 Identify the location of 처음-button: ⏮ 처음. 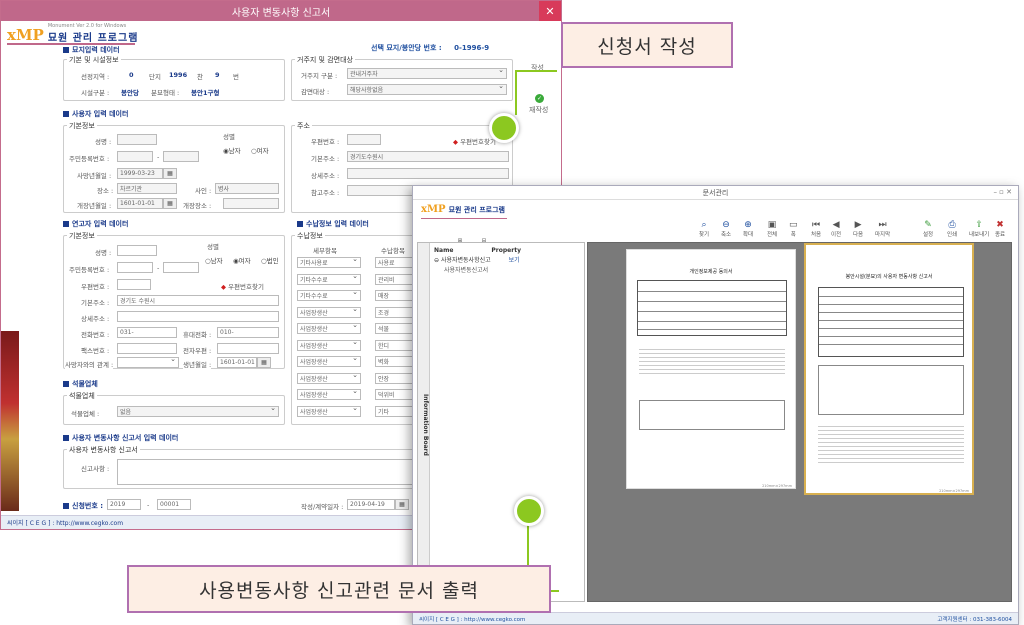
(816, 229).